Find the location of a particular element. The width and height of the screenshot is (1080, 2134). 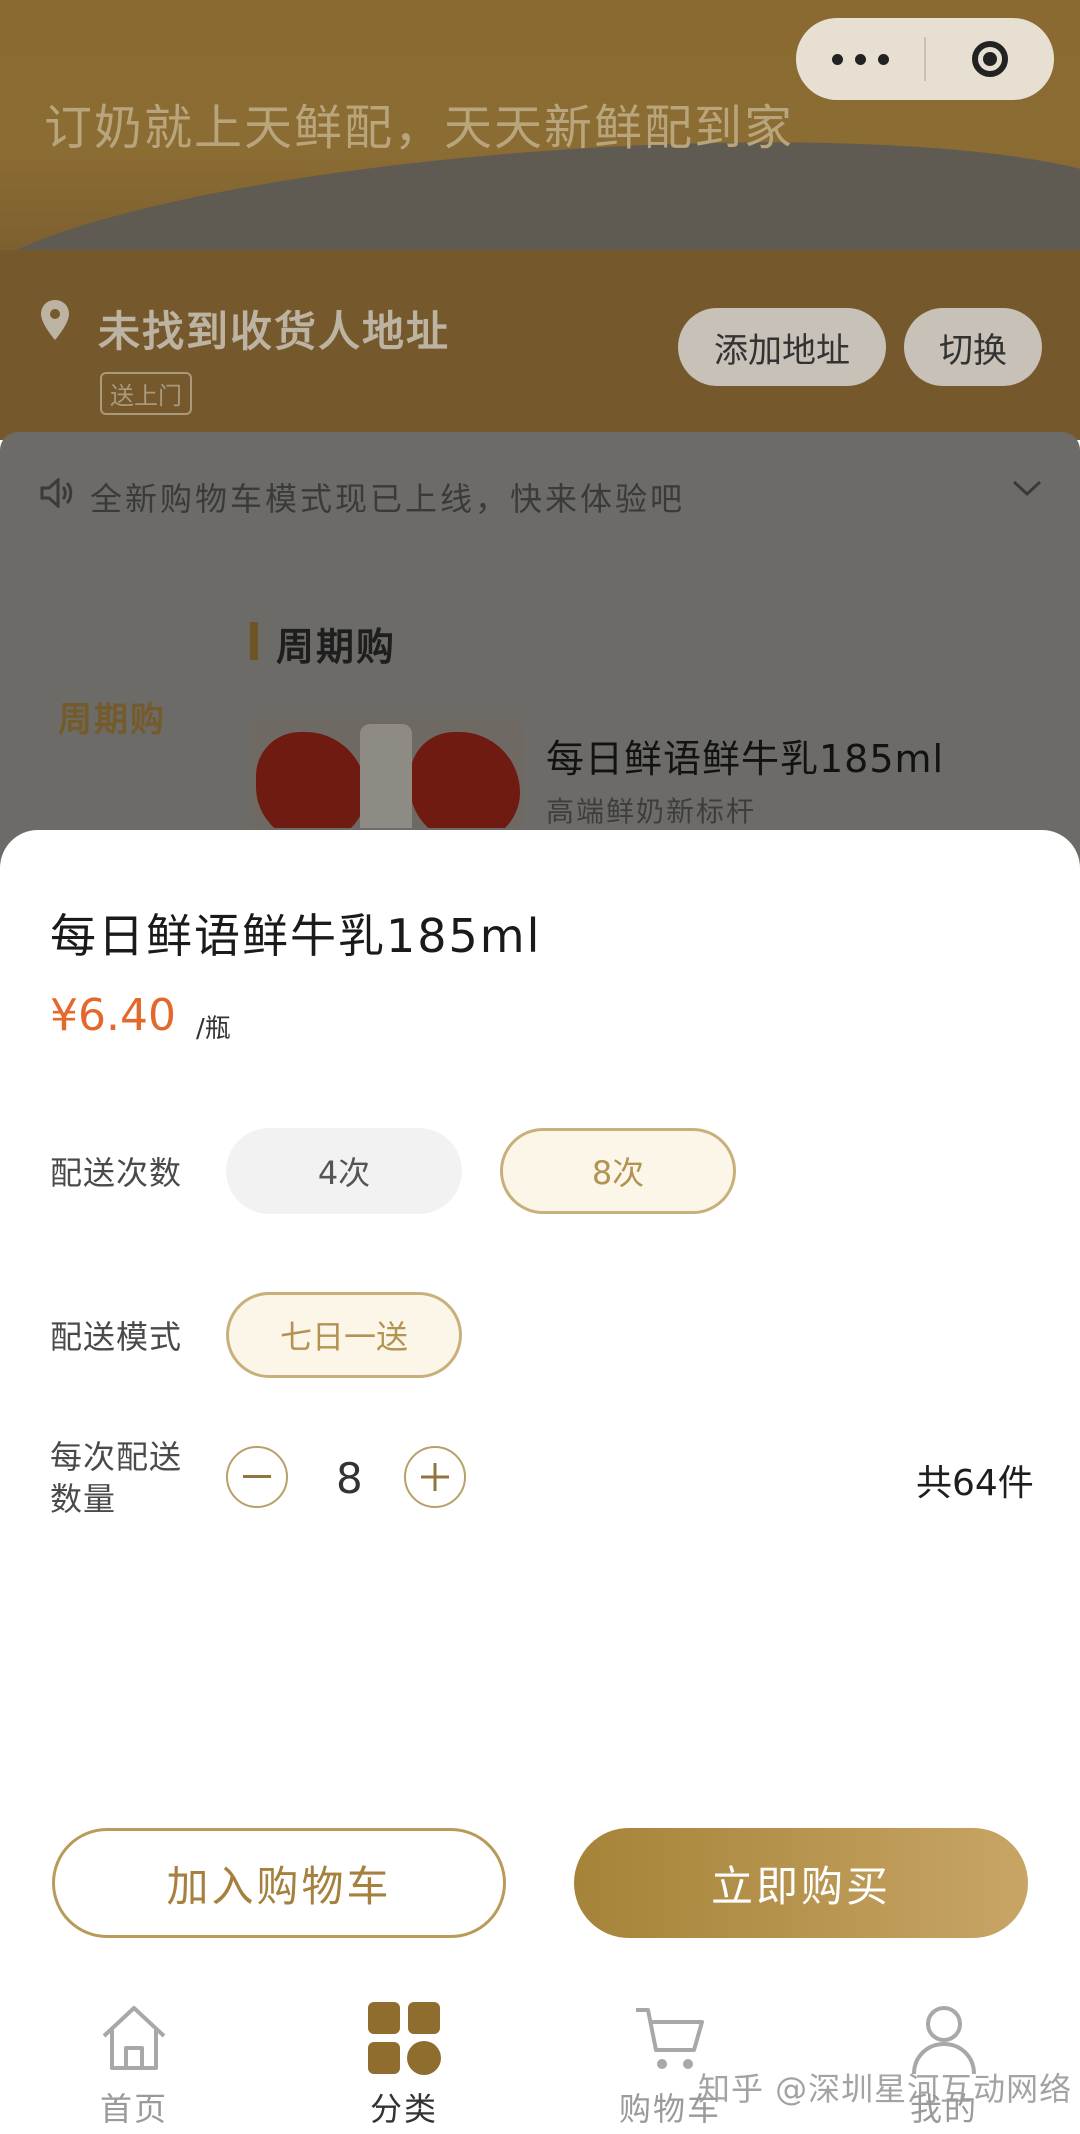

watermark: 知乎 @深圳星河互动网络 is located at coordinates (885, 2089).